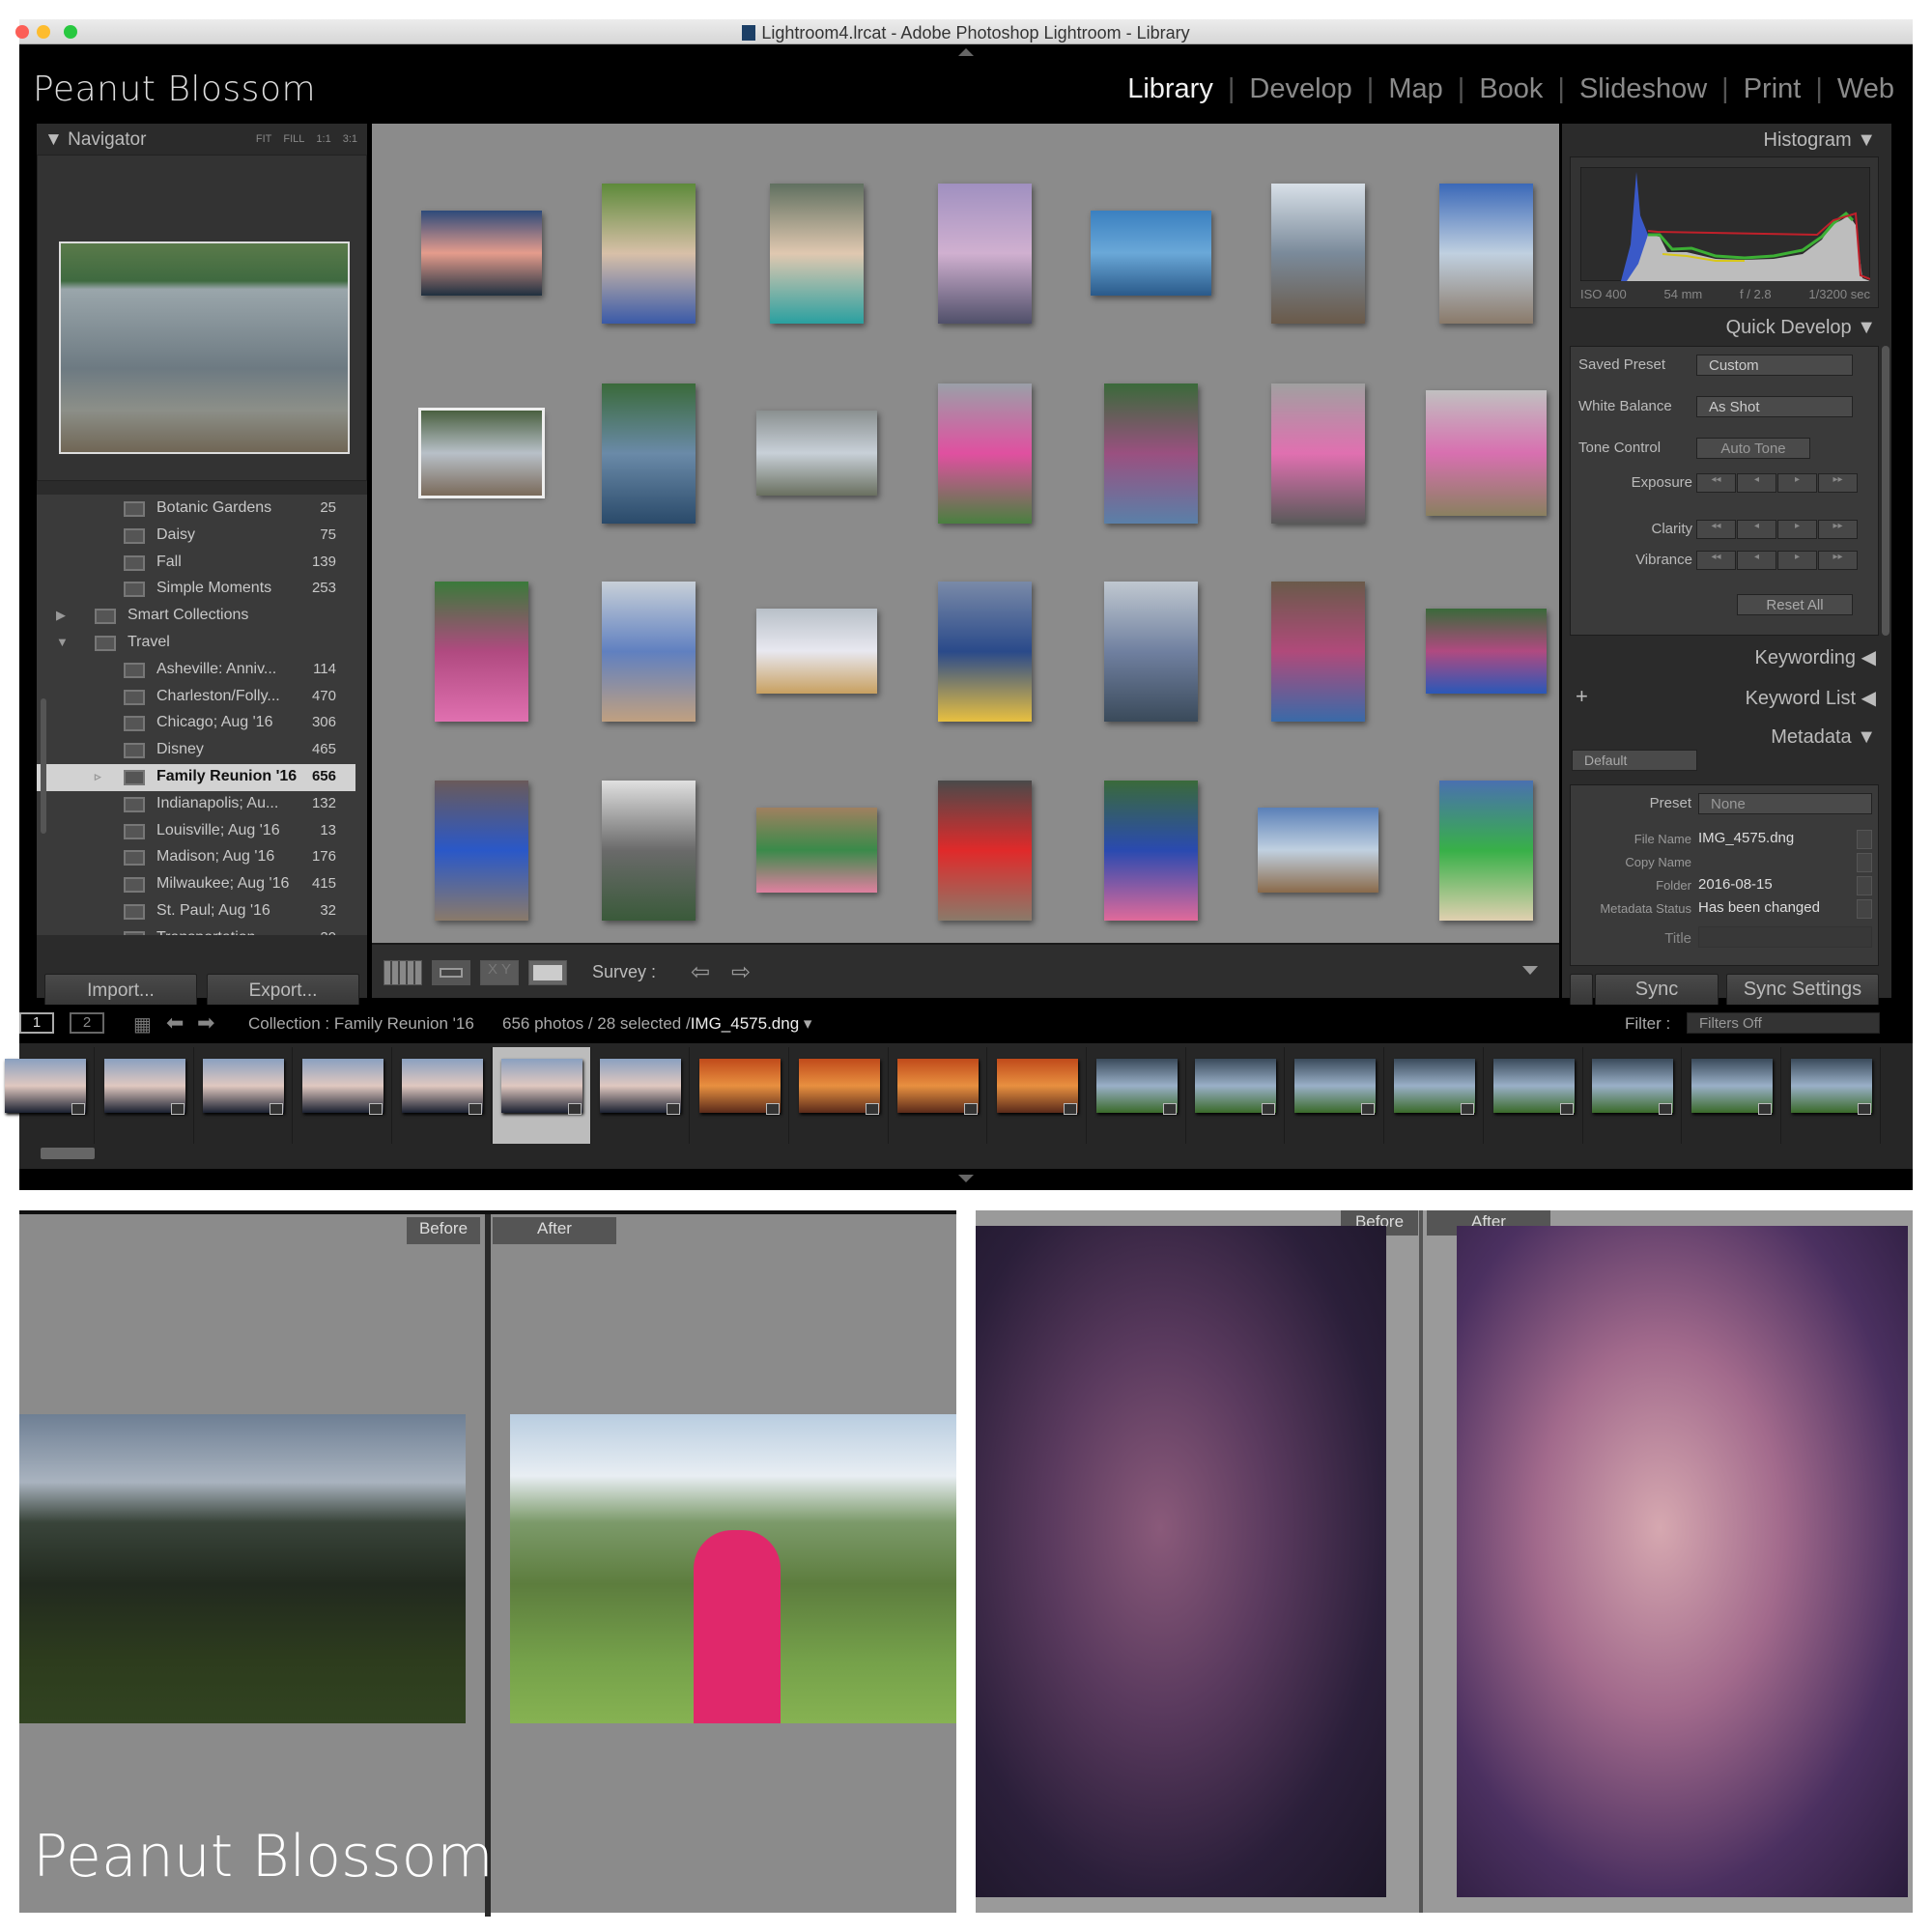 This screenshot has height=1932, width=1932. I want to click on vibrance-stepper: ◂◂ ◂ ▸ ▸▸, so click(1777, 560).